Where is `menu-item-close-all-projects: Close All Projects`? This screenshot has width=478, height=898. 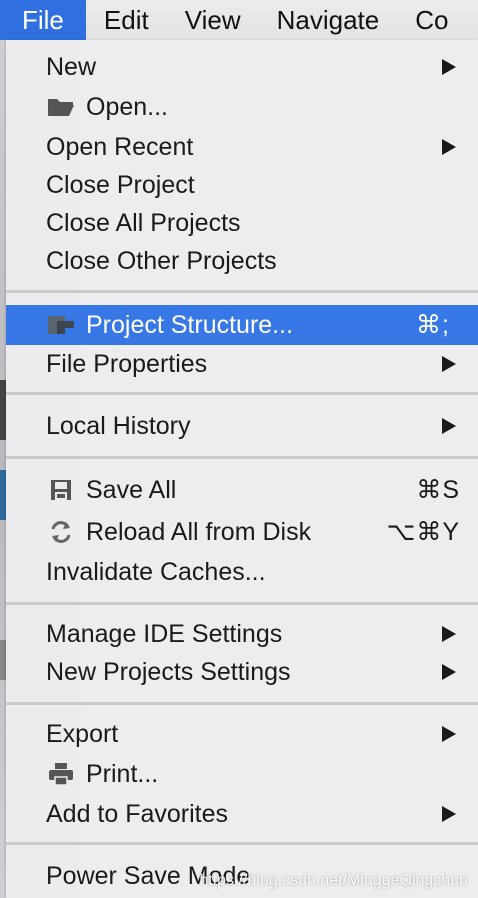 menu-item-close-all-projects: Close All Projects is located at coordinates (242, 223).